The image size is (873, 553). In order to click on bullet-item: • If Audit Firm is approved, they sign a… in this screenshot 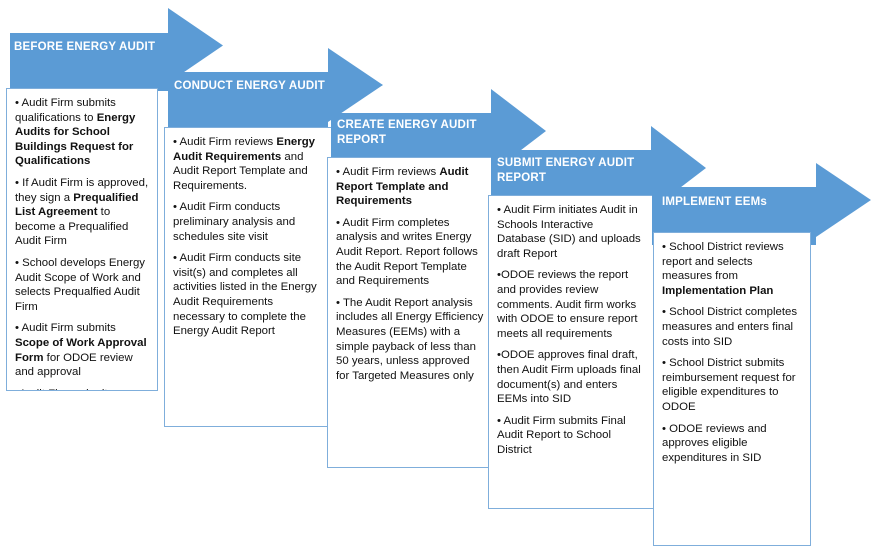, I will do `click(82, 212)`.